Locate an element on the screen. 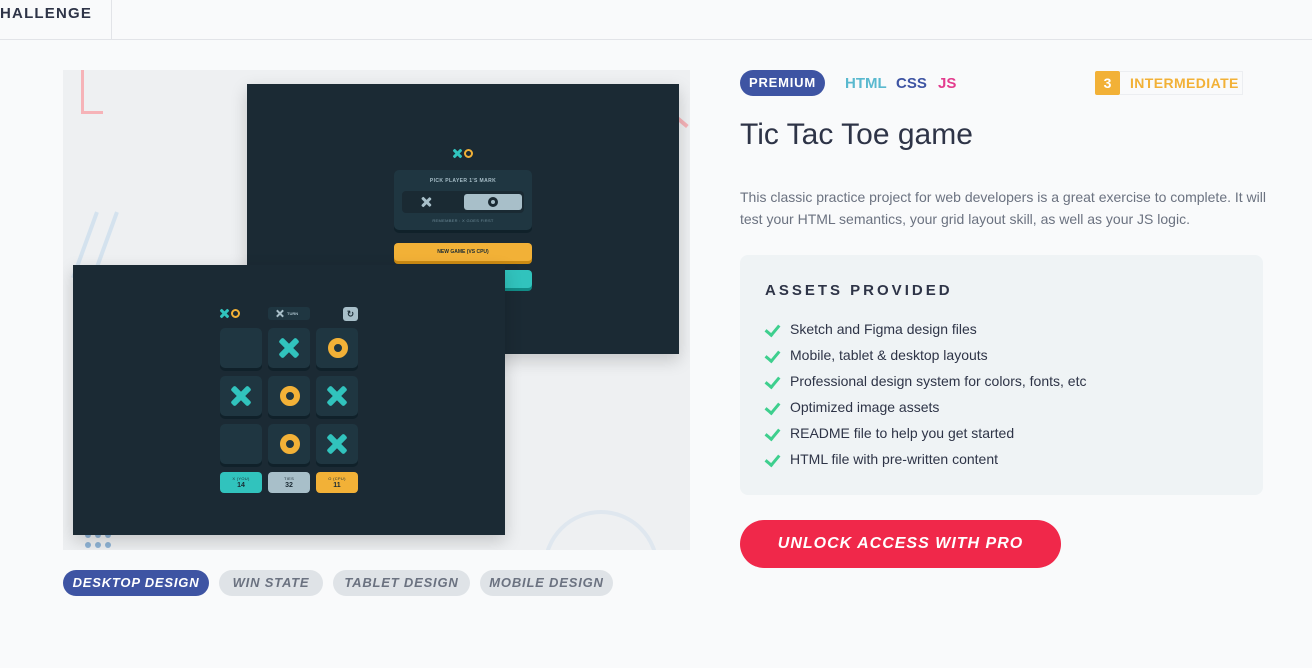 The width and height of the screenshot is (1312, 668). game-board is located at coordinates (289, 396).